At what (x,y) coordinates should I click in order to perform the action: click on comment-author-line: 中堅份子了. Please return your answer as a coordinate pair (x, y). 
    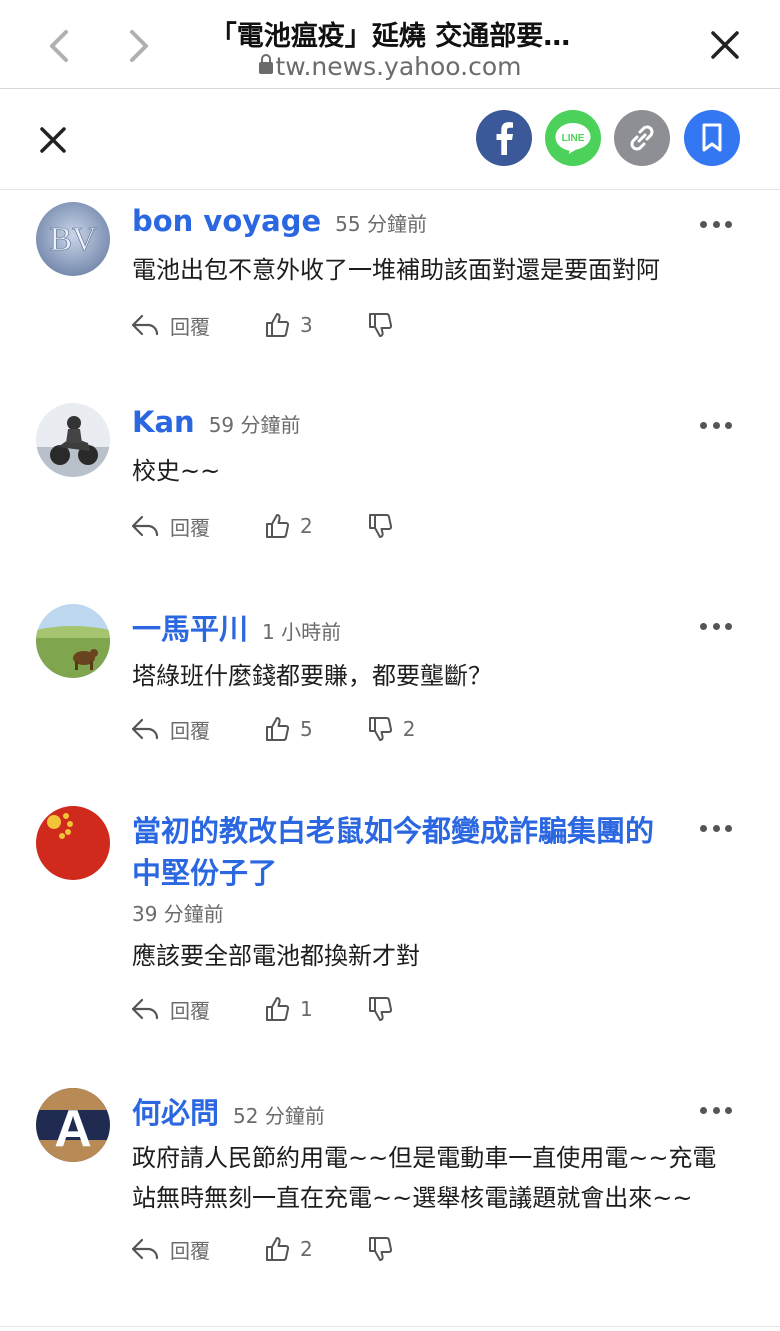
    Looking at the image, I should click on (205, 873).